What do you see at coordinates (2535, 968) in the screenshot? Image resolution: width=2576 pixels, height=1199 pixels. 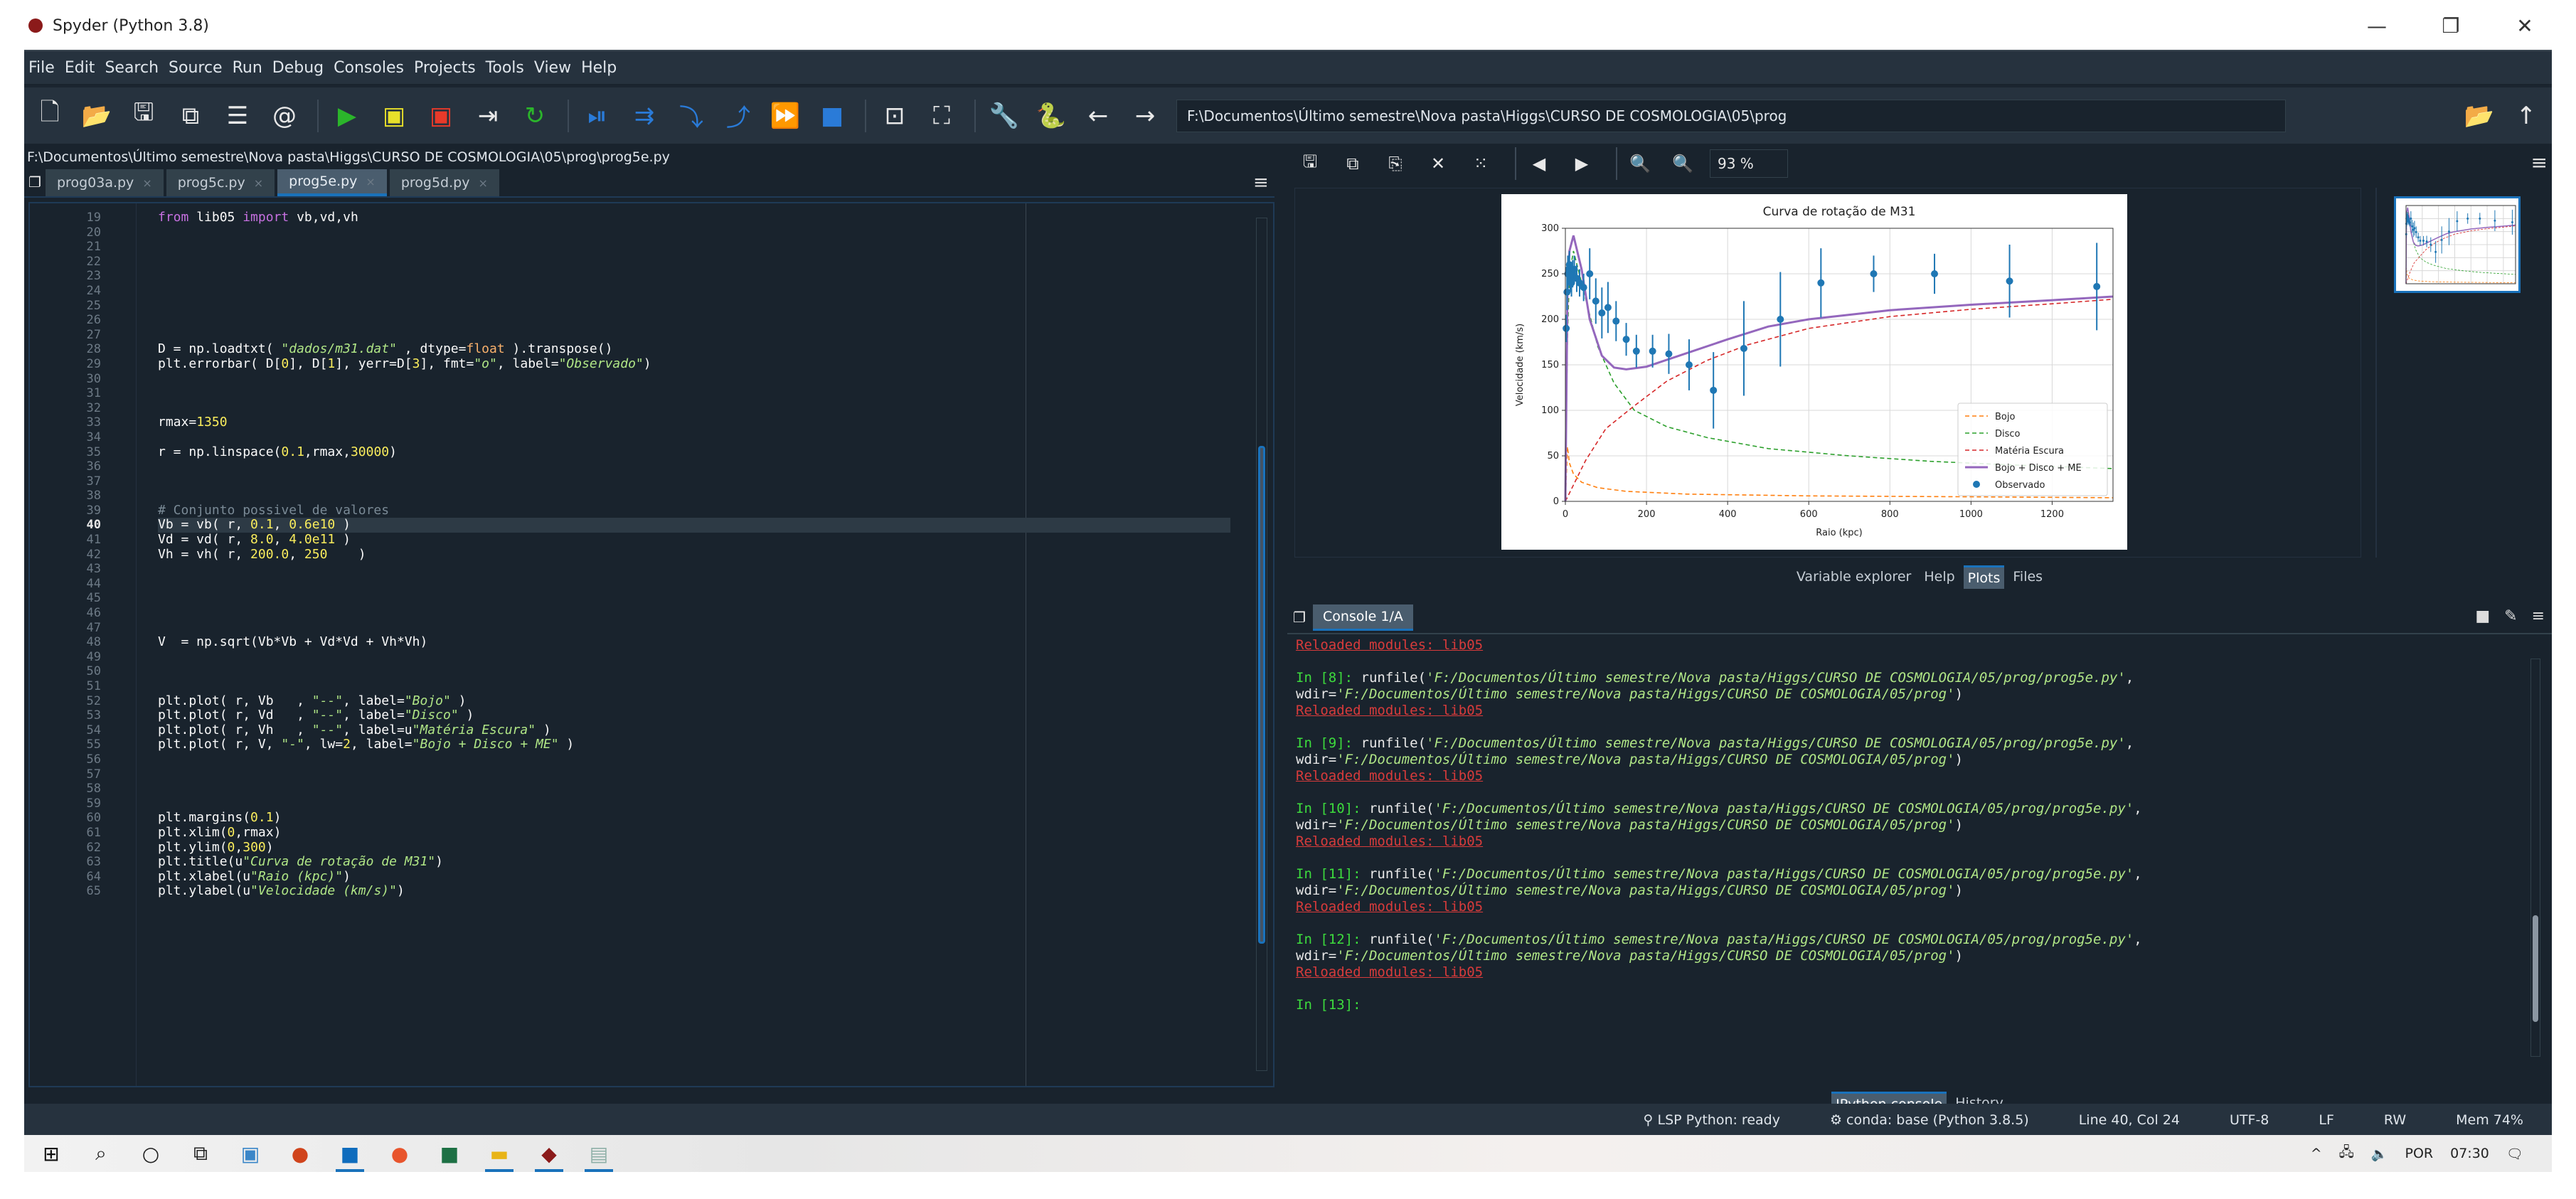 I see `console-scrollbar-thumb` at bounding box center [2535, 968].